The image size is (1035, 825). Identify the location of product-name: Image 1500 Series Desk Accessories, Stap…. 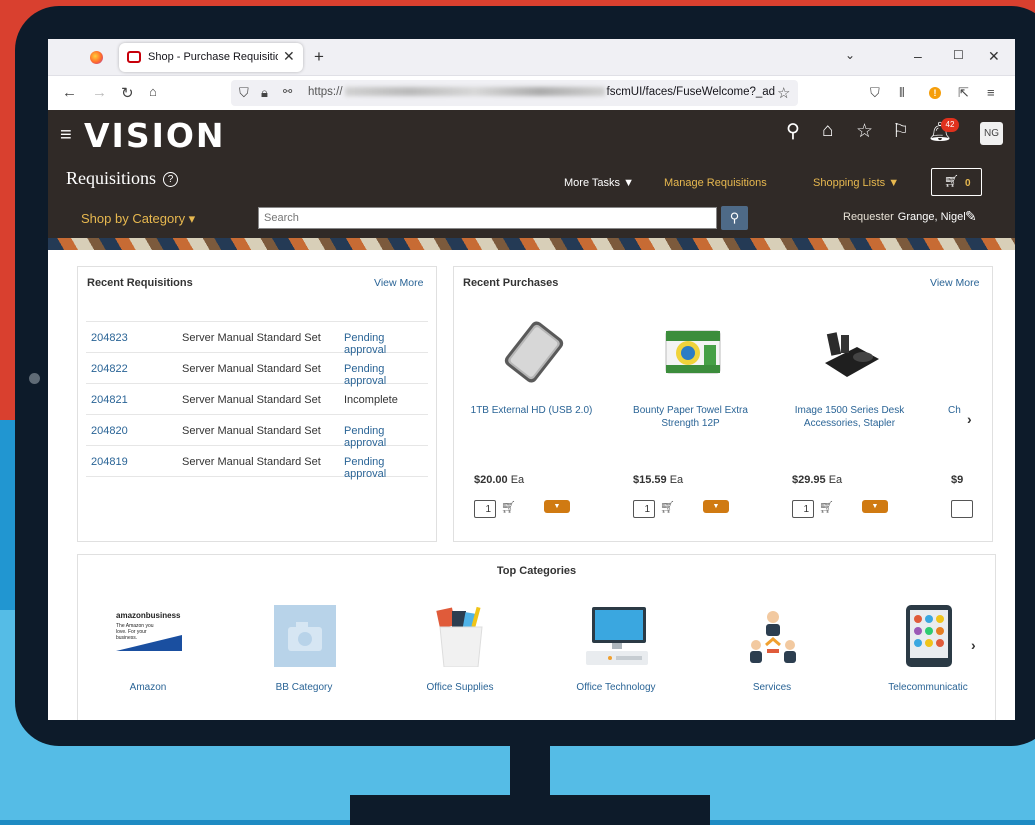
(849, 417).